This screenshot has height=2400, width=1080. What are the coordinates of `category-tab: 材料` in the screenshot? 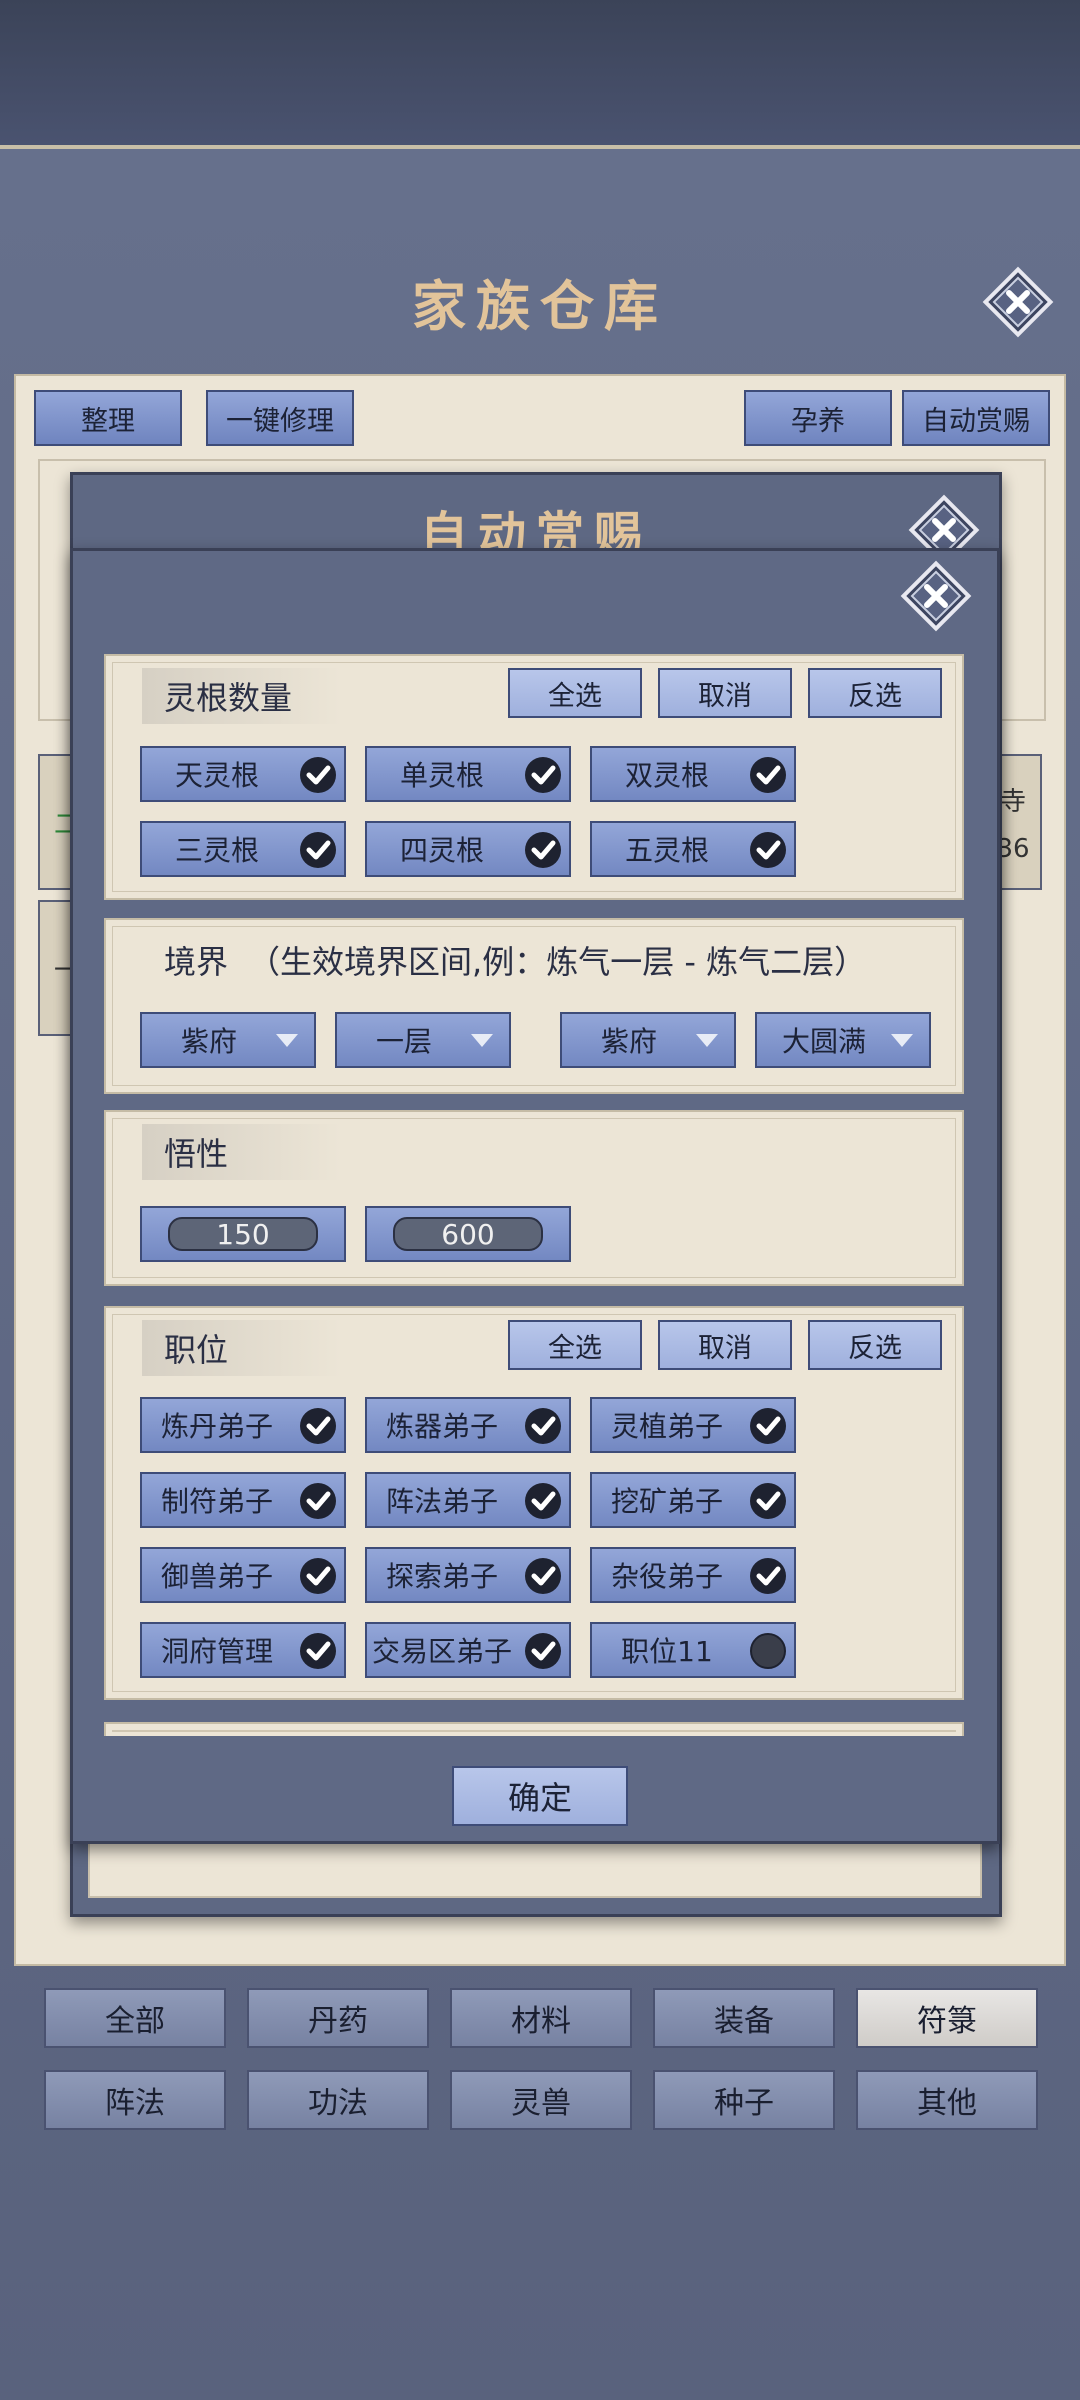 It's located at (541, 2018).